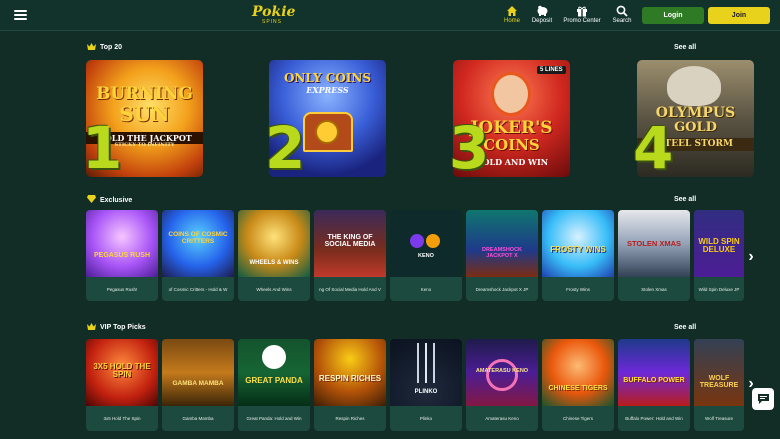  I want to click on panda-illustration, so click(274, 357).